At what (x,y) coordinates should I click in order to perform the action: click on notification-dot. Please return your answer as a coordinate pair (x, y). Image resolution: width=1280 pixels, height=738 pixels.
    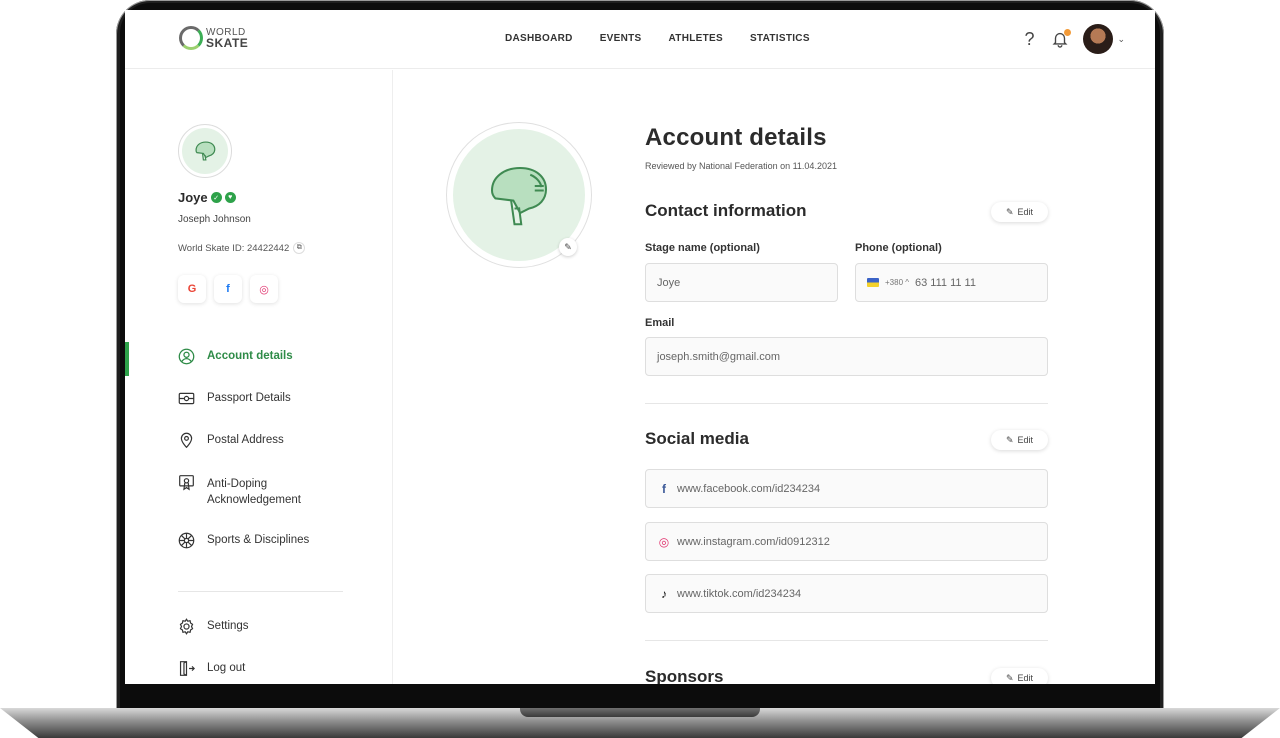
    Looking at the image, I should click on (1068, 32).